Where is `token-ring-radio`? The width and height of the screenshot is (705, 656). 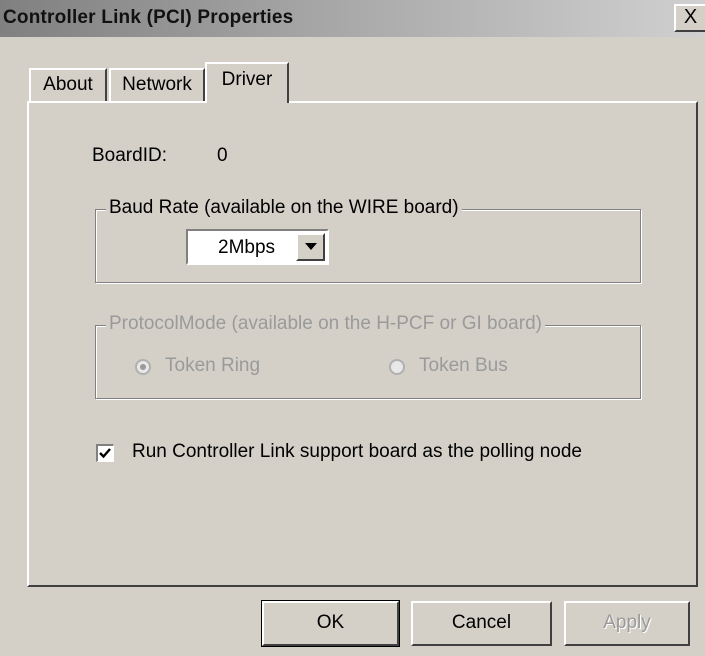
token-ring-radio is located at coordinates (143, 367).